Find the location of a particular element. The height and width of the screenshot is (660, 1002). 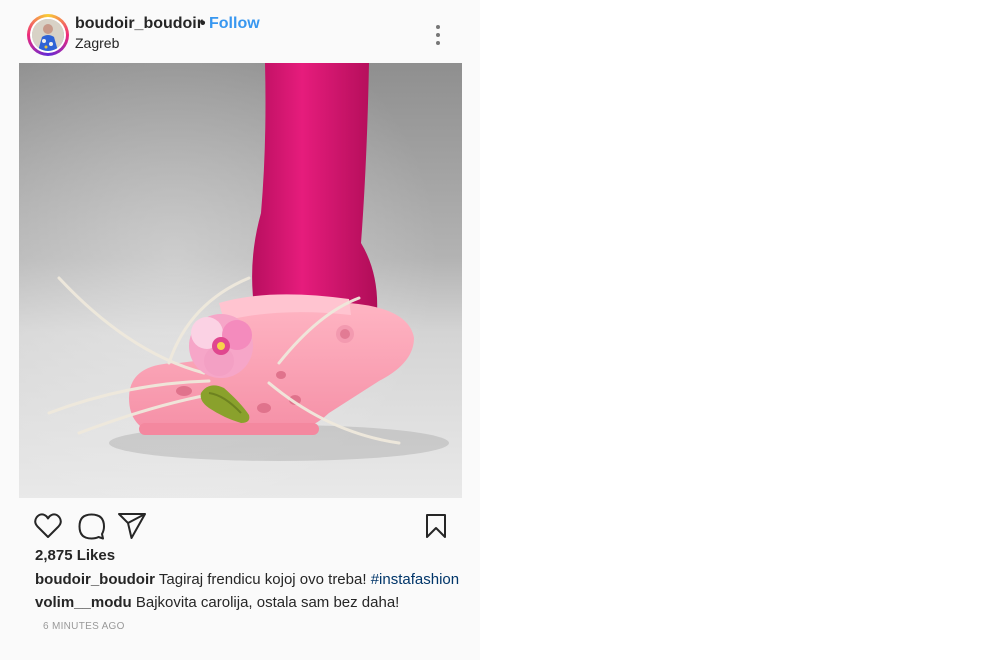

likes-count: 2,875 Likes is located at coordinates (75, 555).